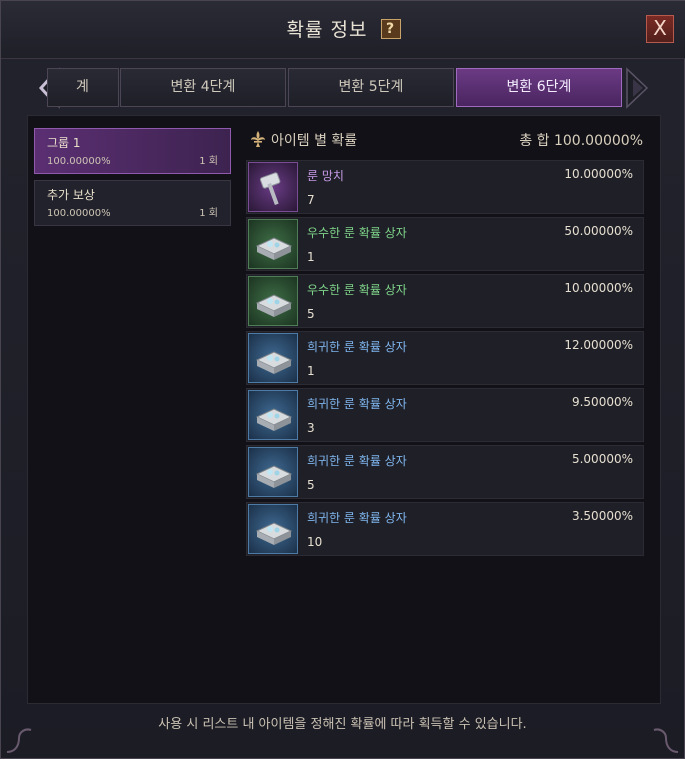 The width and height of the screenshot is (685, 759). Describe the element at coordinates (642, 88) in the screenshot. I see `tab-scroll-right-icon` at that location.